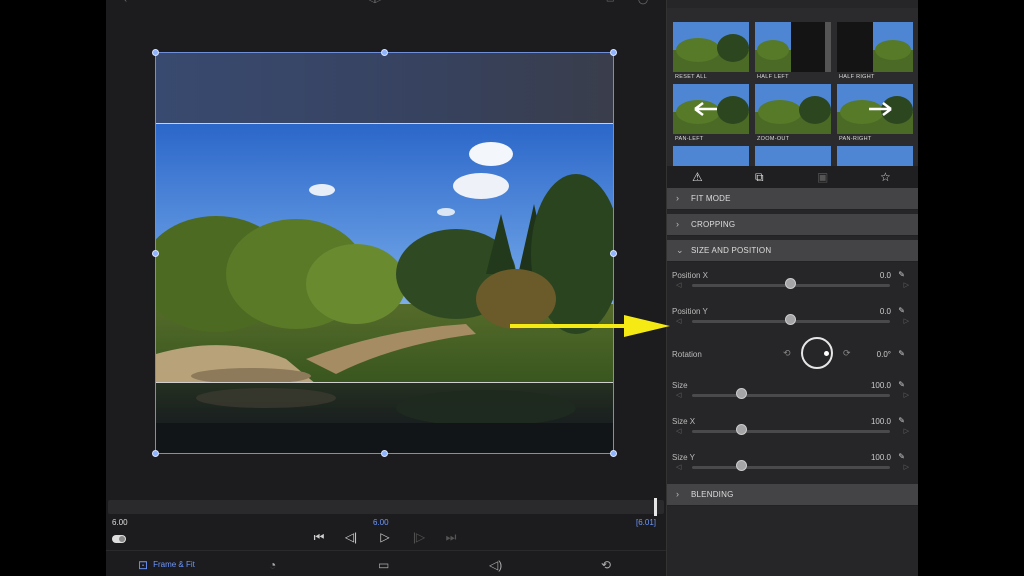  I want to click on param-position-y: Position Y 0.0 ✎ ◁ ▷, so click(792, 324).